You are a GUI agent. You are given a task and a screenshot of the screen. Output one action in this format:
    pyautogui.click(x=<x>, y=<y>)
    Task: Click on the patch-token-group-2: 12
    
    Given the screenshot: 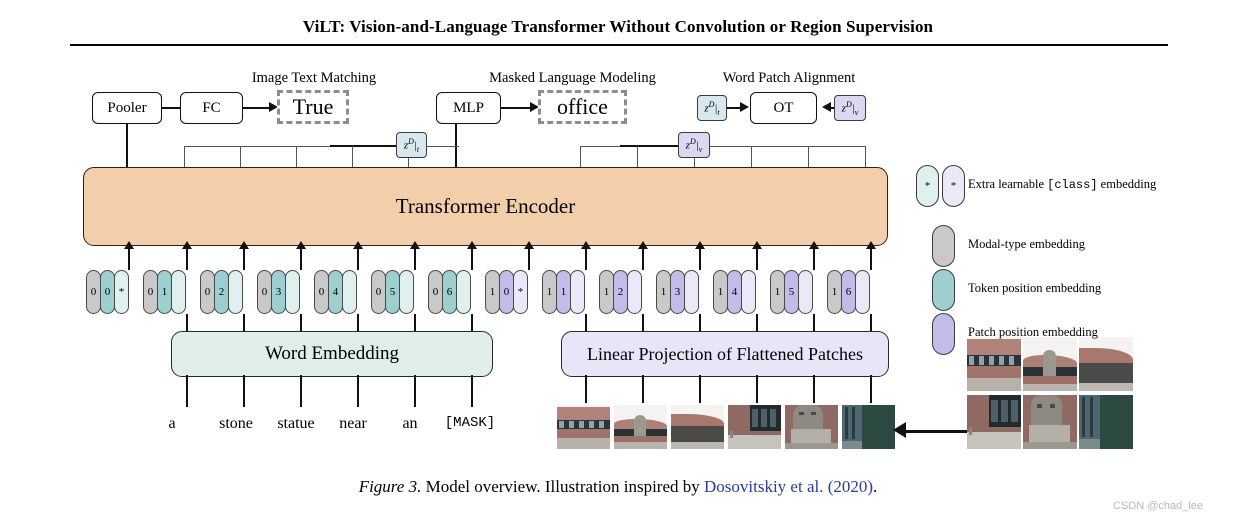 What is the action you would take?
    pyautogui.click(x=620, y=292)
    